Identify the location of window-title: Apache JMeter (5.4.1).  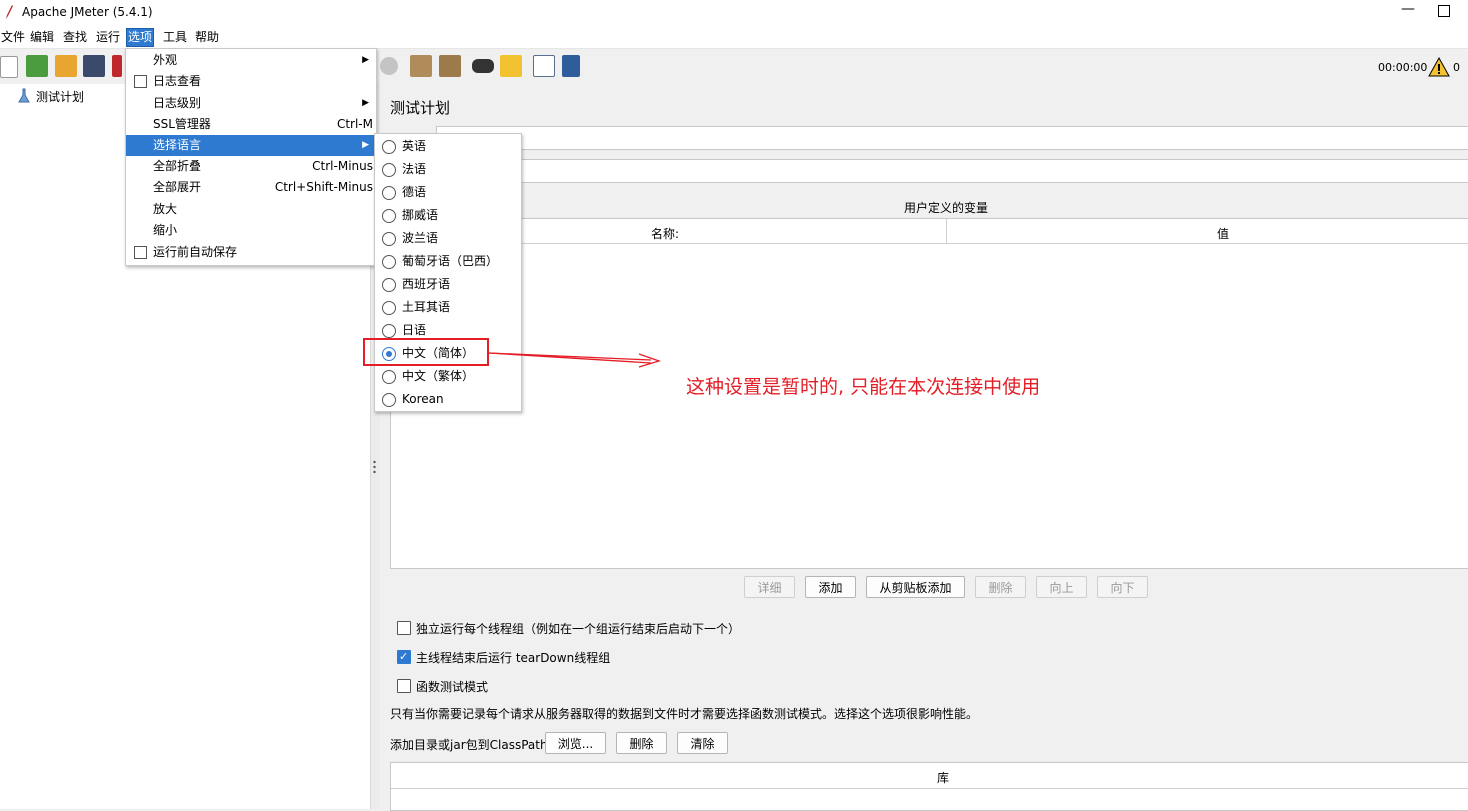
(87, 12).